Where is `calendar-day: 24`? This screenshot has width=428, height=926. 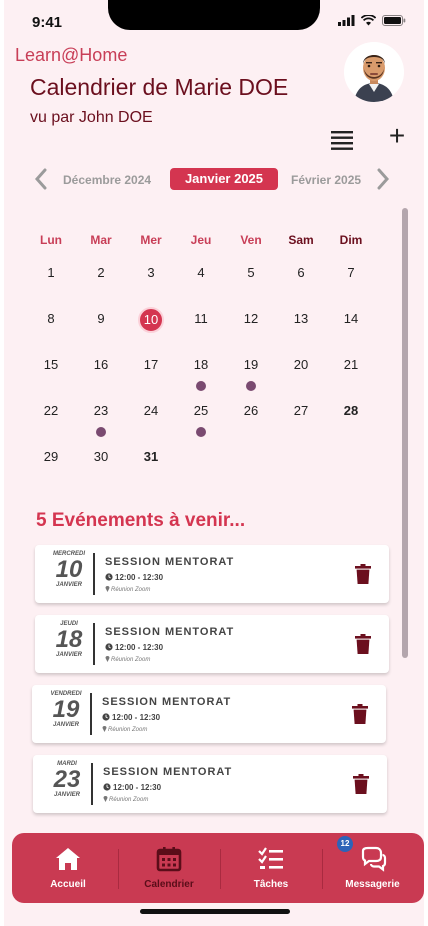 calendar-day: 24 is located at coordinates (151, 422).